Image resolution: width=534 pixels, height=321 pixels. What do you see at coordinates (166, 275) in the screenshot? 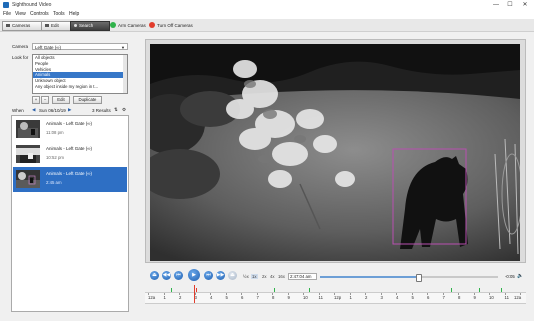
I see `rewind-button: ◀◀` at bounding box center [166, 275].